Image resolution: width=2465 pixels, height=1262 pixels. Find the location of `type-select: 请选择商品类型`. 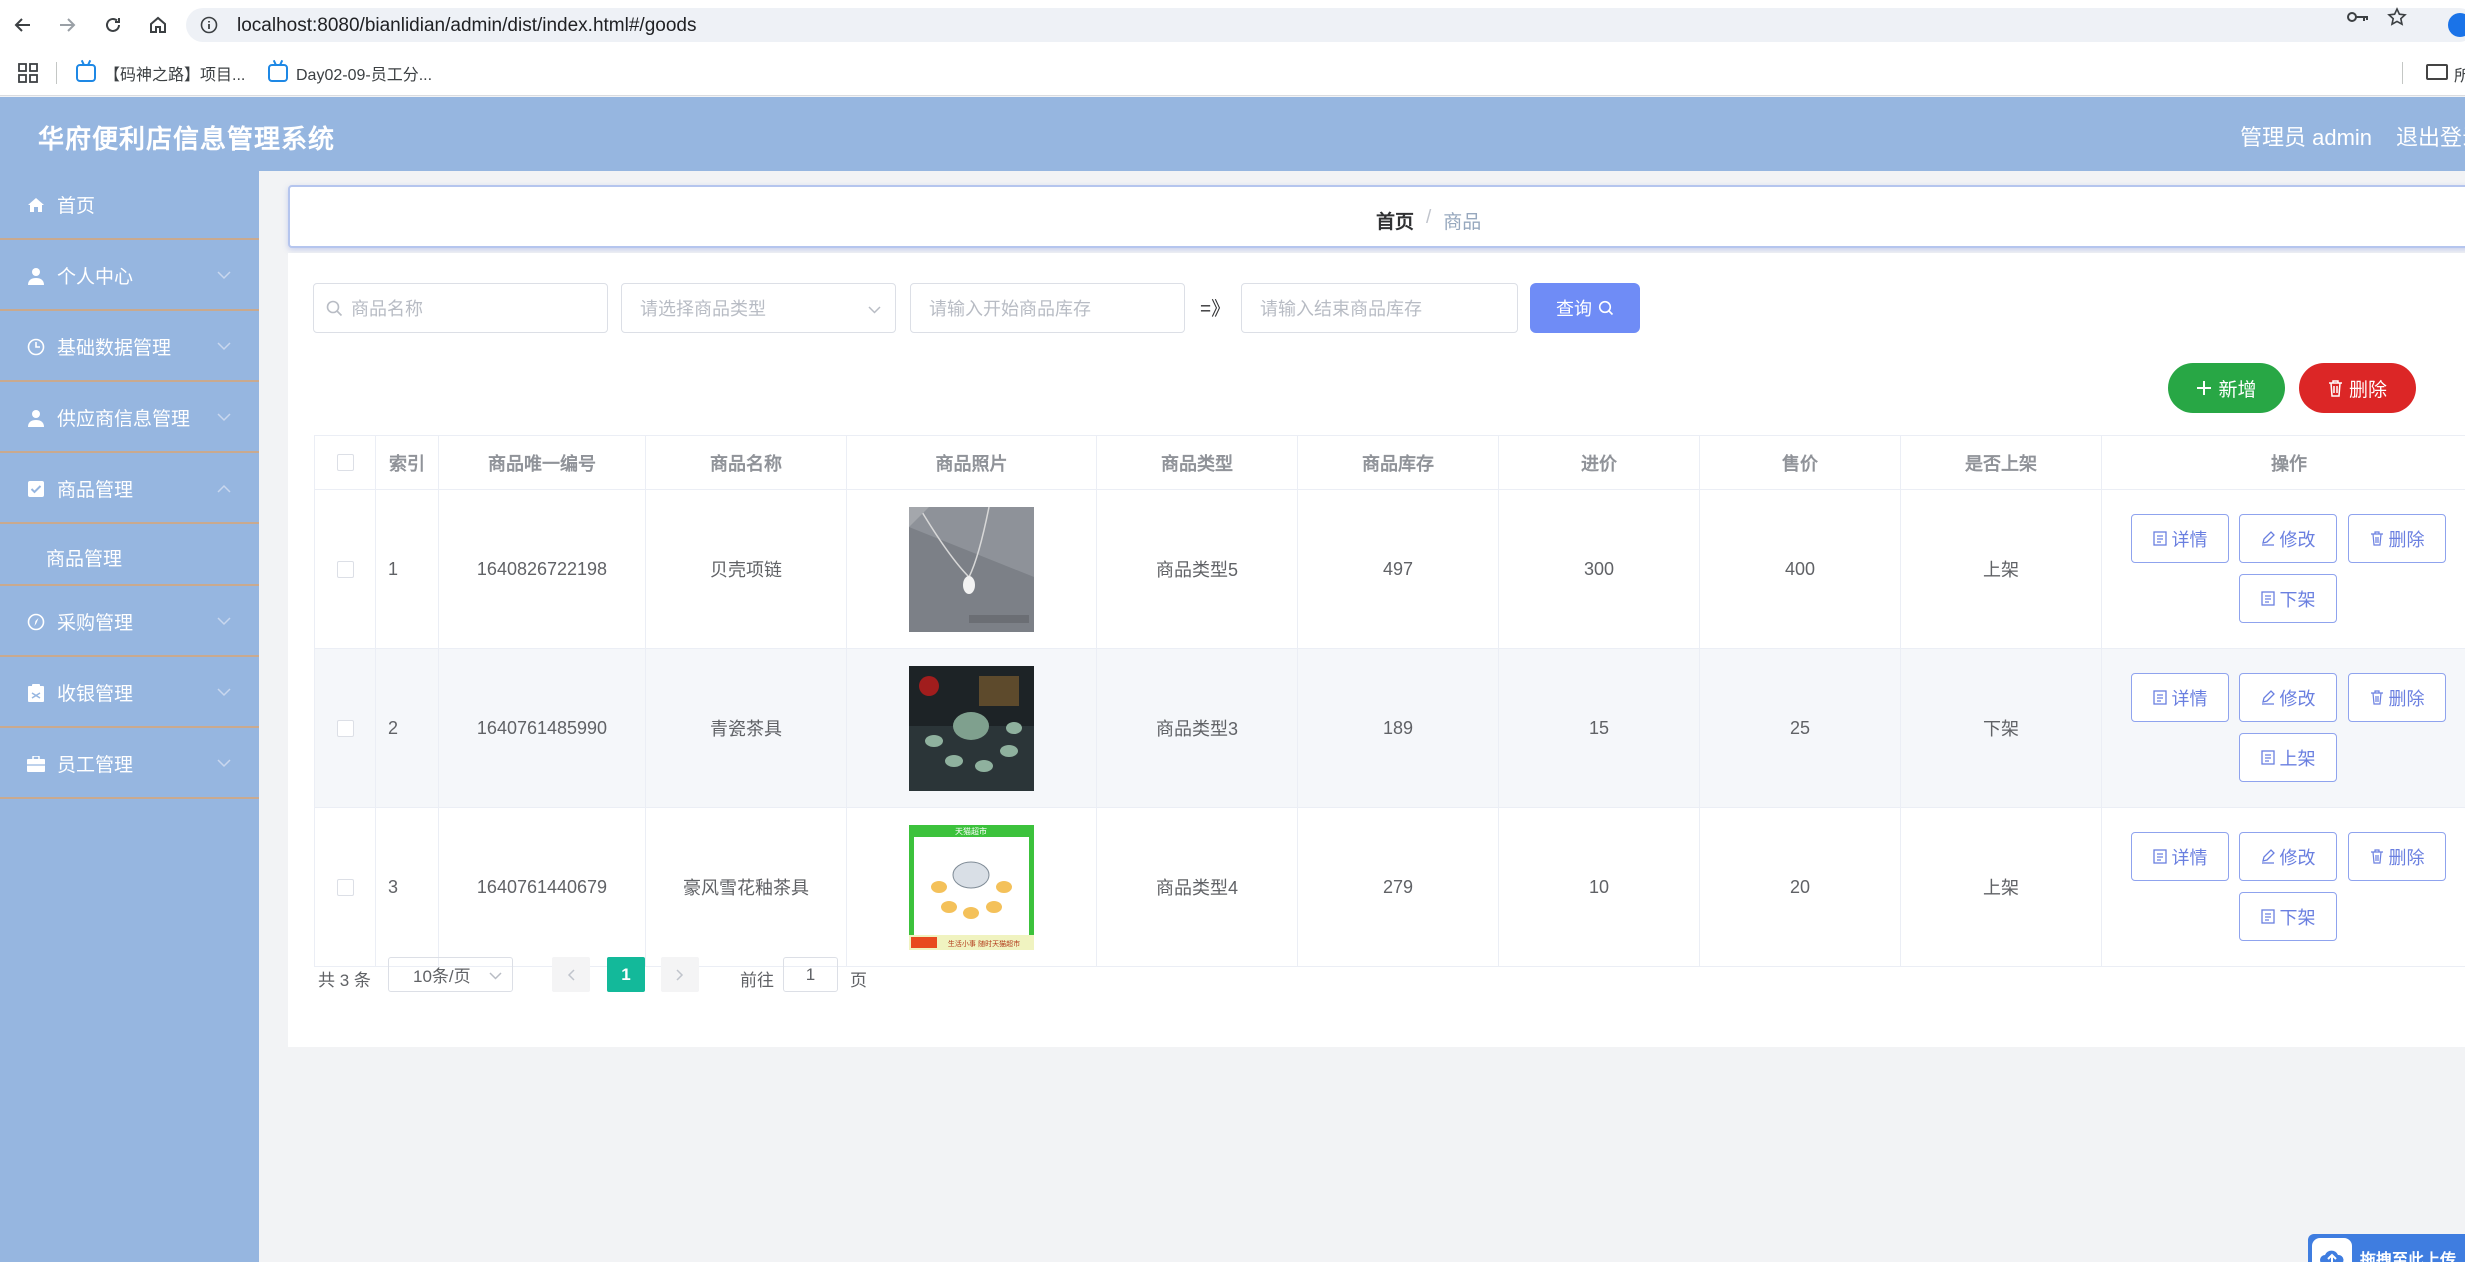

type-select: 请选择商品类型 is located at coordinates (758, 308).